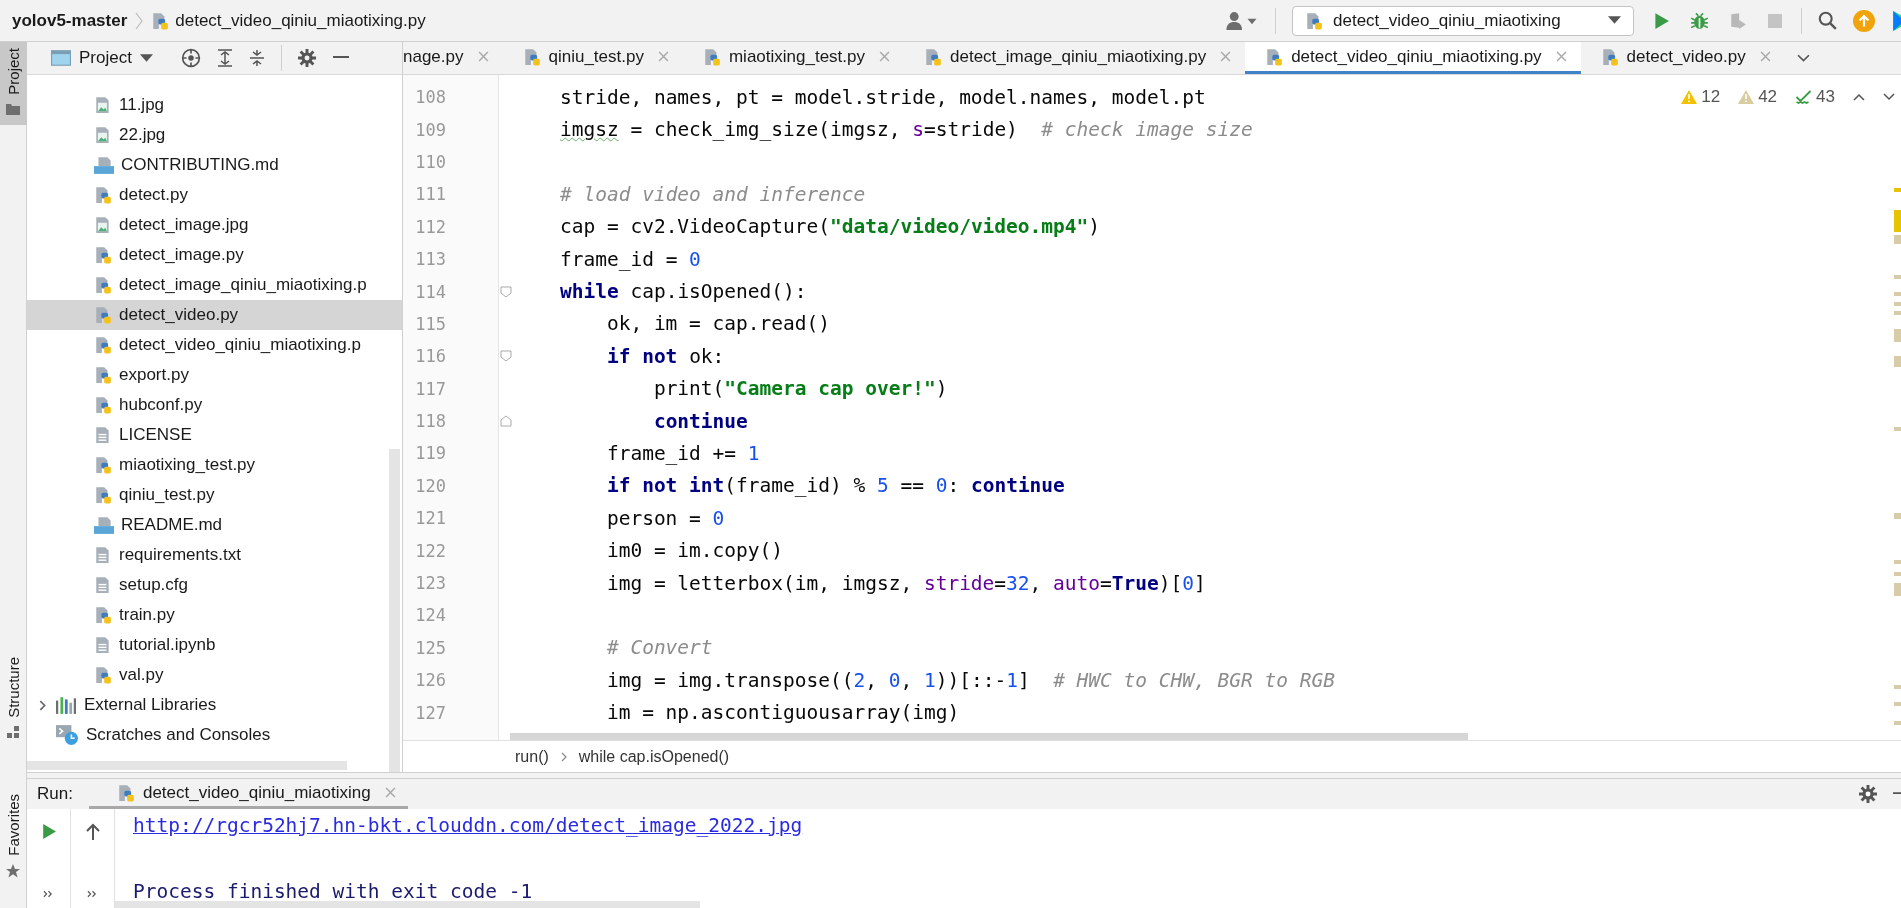 The image size is (1901, 908). Describe the element at coordinates (1758, 97) in the screenshot. I see `inspection-count: 42` at that location.